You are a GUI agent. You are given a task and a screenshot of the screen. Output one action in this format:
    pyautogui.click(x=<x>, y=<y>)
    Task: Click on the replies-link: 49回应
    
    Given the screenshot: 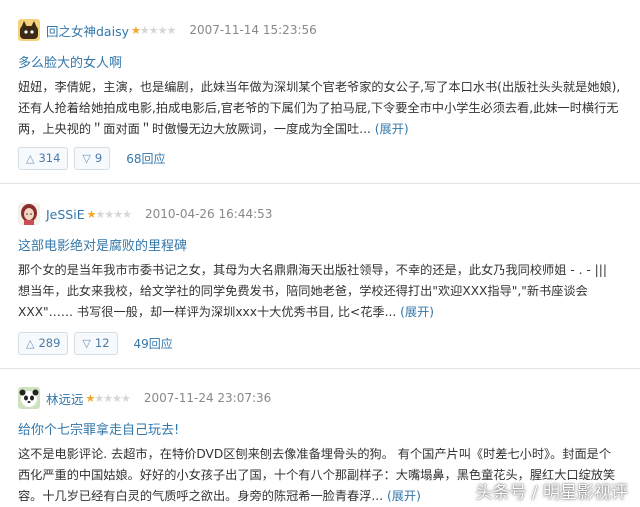 What is the action you would take?
    pyautogui.click(x=153, y=343)
    